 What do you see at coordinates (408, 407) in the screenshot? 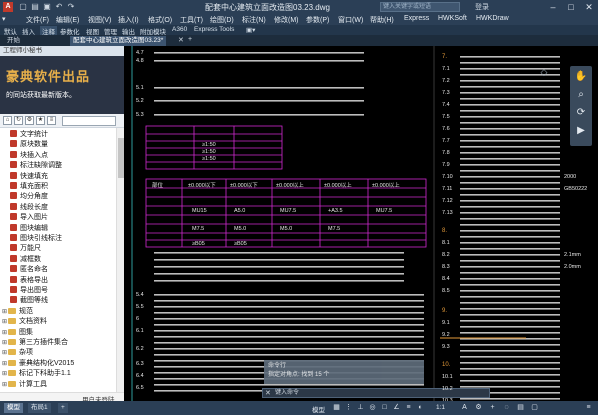
I see `lineweight-icon: ≡` at bounding box center [408, 407].